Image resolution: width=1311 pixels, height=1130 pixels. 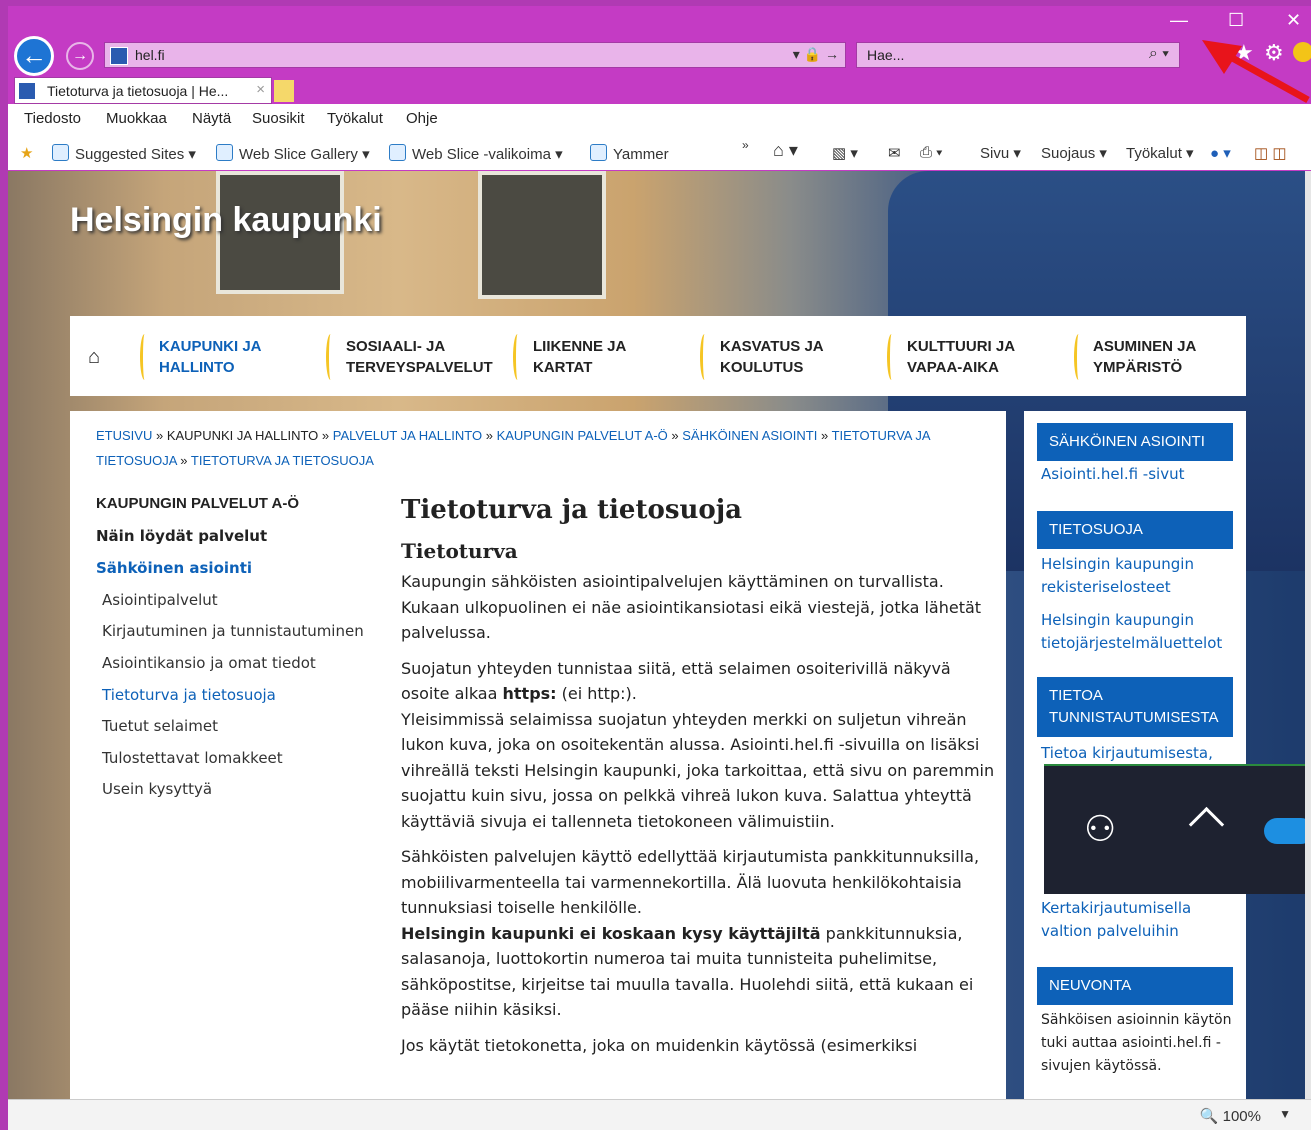 What do you see at coordinates (124, 435) in the screenshot?
I see `breadcrumb-item: ETUSIVU` at bounding box center [124, 435].